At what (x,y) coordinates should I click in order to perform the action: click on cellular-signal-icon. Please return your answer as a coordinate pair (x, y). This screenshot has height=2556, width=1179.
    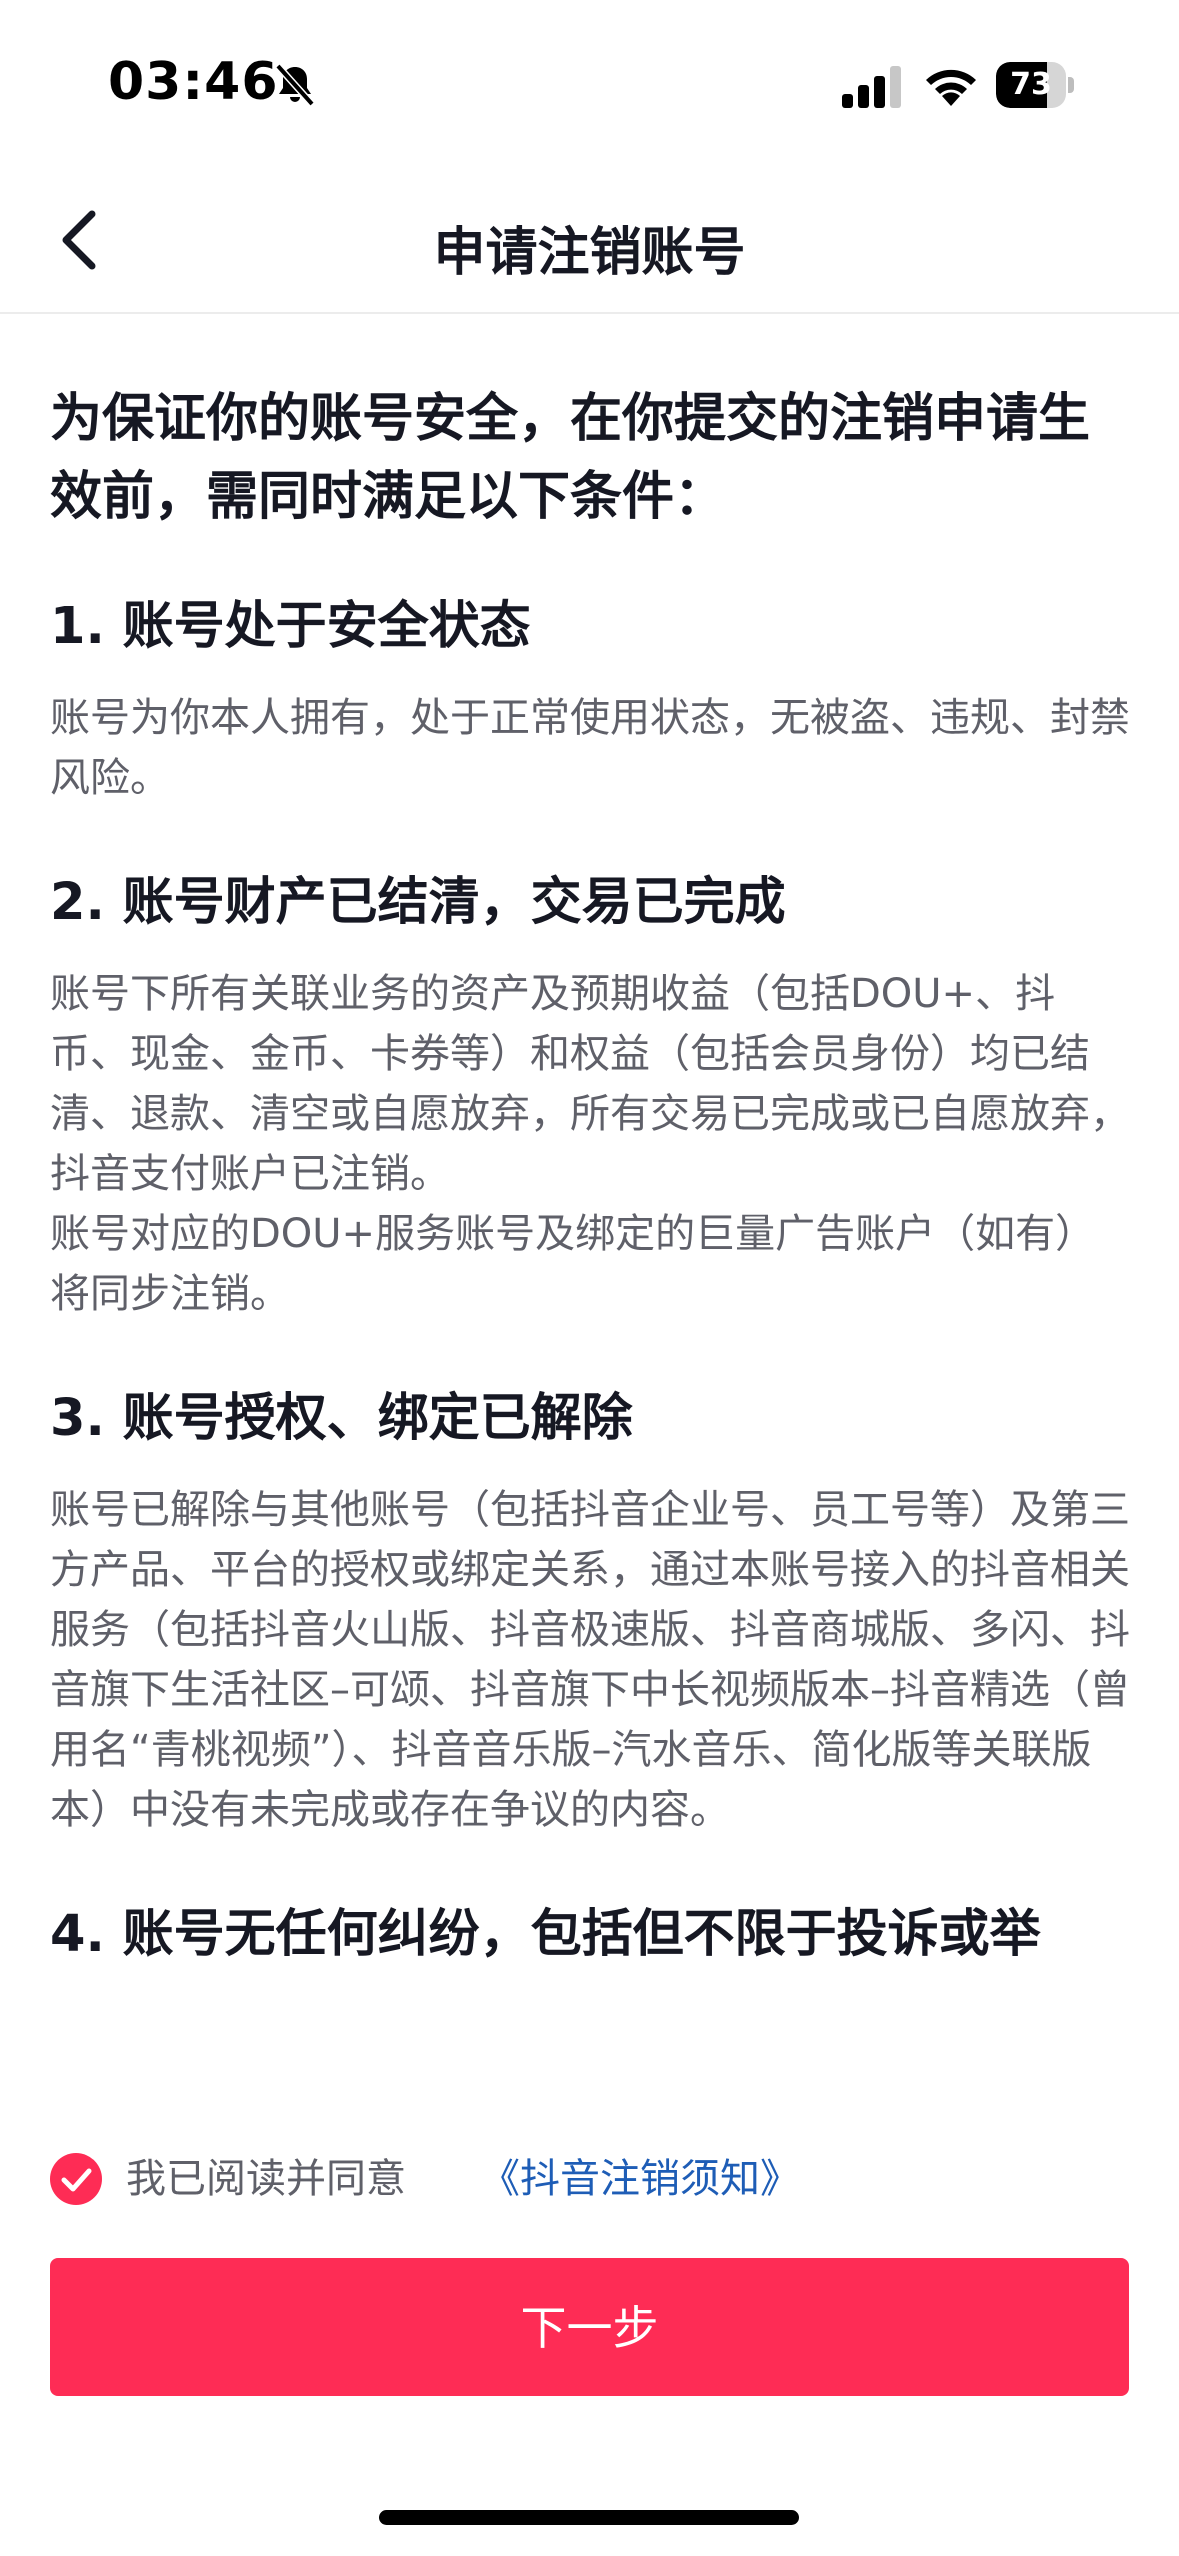
    Looking at the image, I should click on (871, 87).